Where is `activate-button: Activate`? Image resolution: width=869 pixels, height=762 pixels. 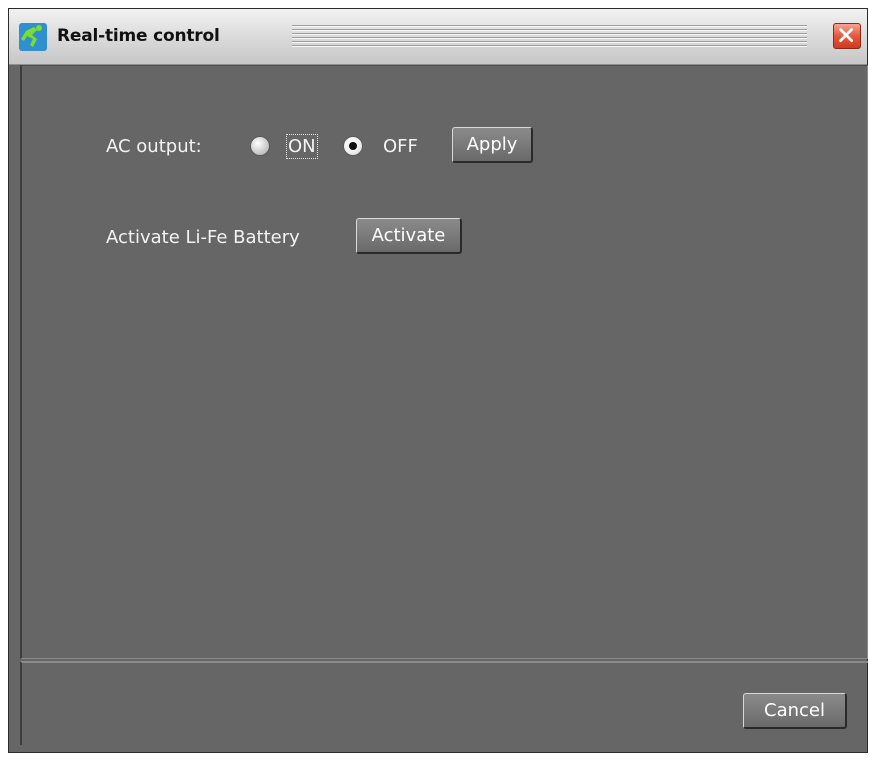
activate-button: Activate is located at coordinates (409, 236).